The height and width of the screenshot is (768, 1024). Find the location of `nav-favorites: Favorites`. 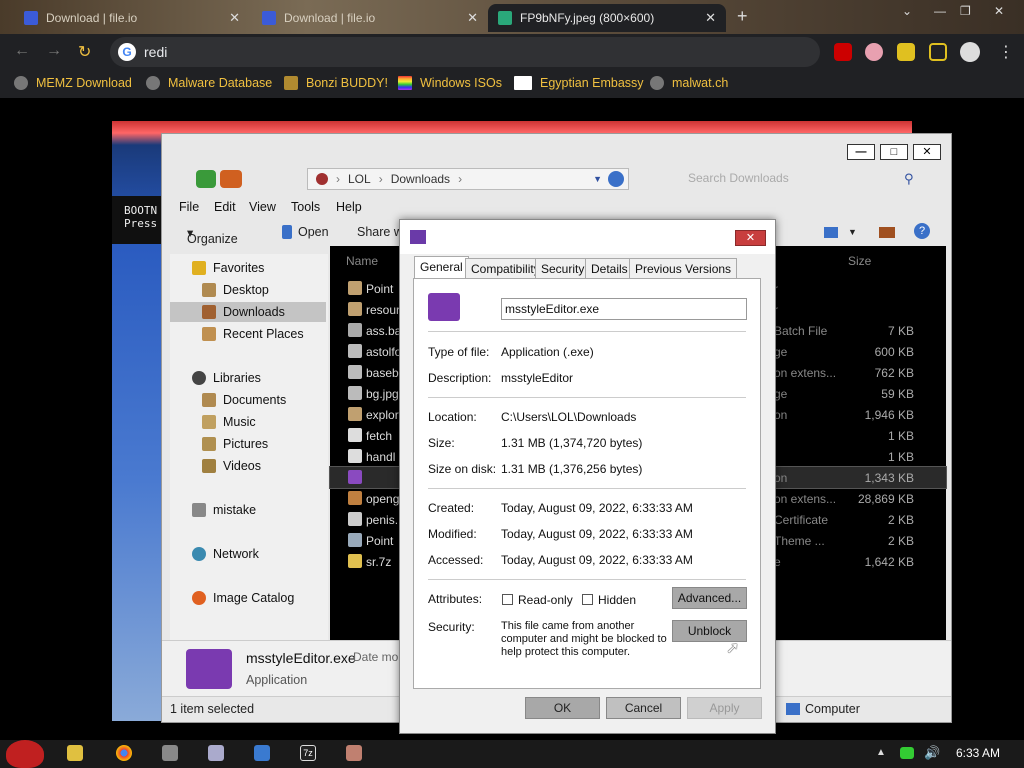

nav-favorites: Favorites is located at coordinates (248, 268).